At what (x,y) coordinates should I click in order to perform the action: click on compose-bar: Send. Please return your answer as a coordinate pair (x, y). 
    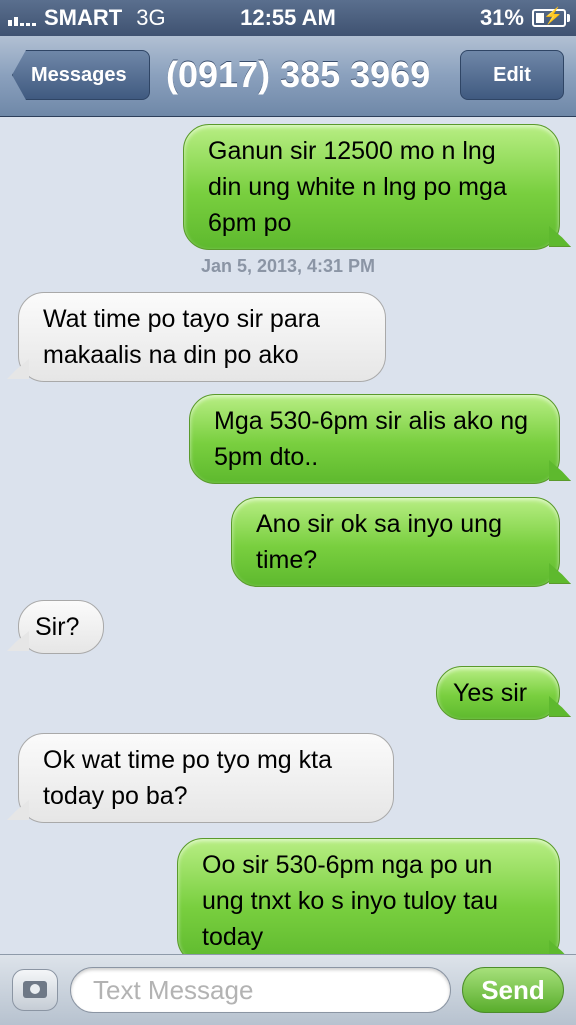
    Looking at the image, I should click on (288, 989).